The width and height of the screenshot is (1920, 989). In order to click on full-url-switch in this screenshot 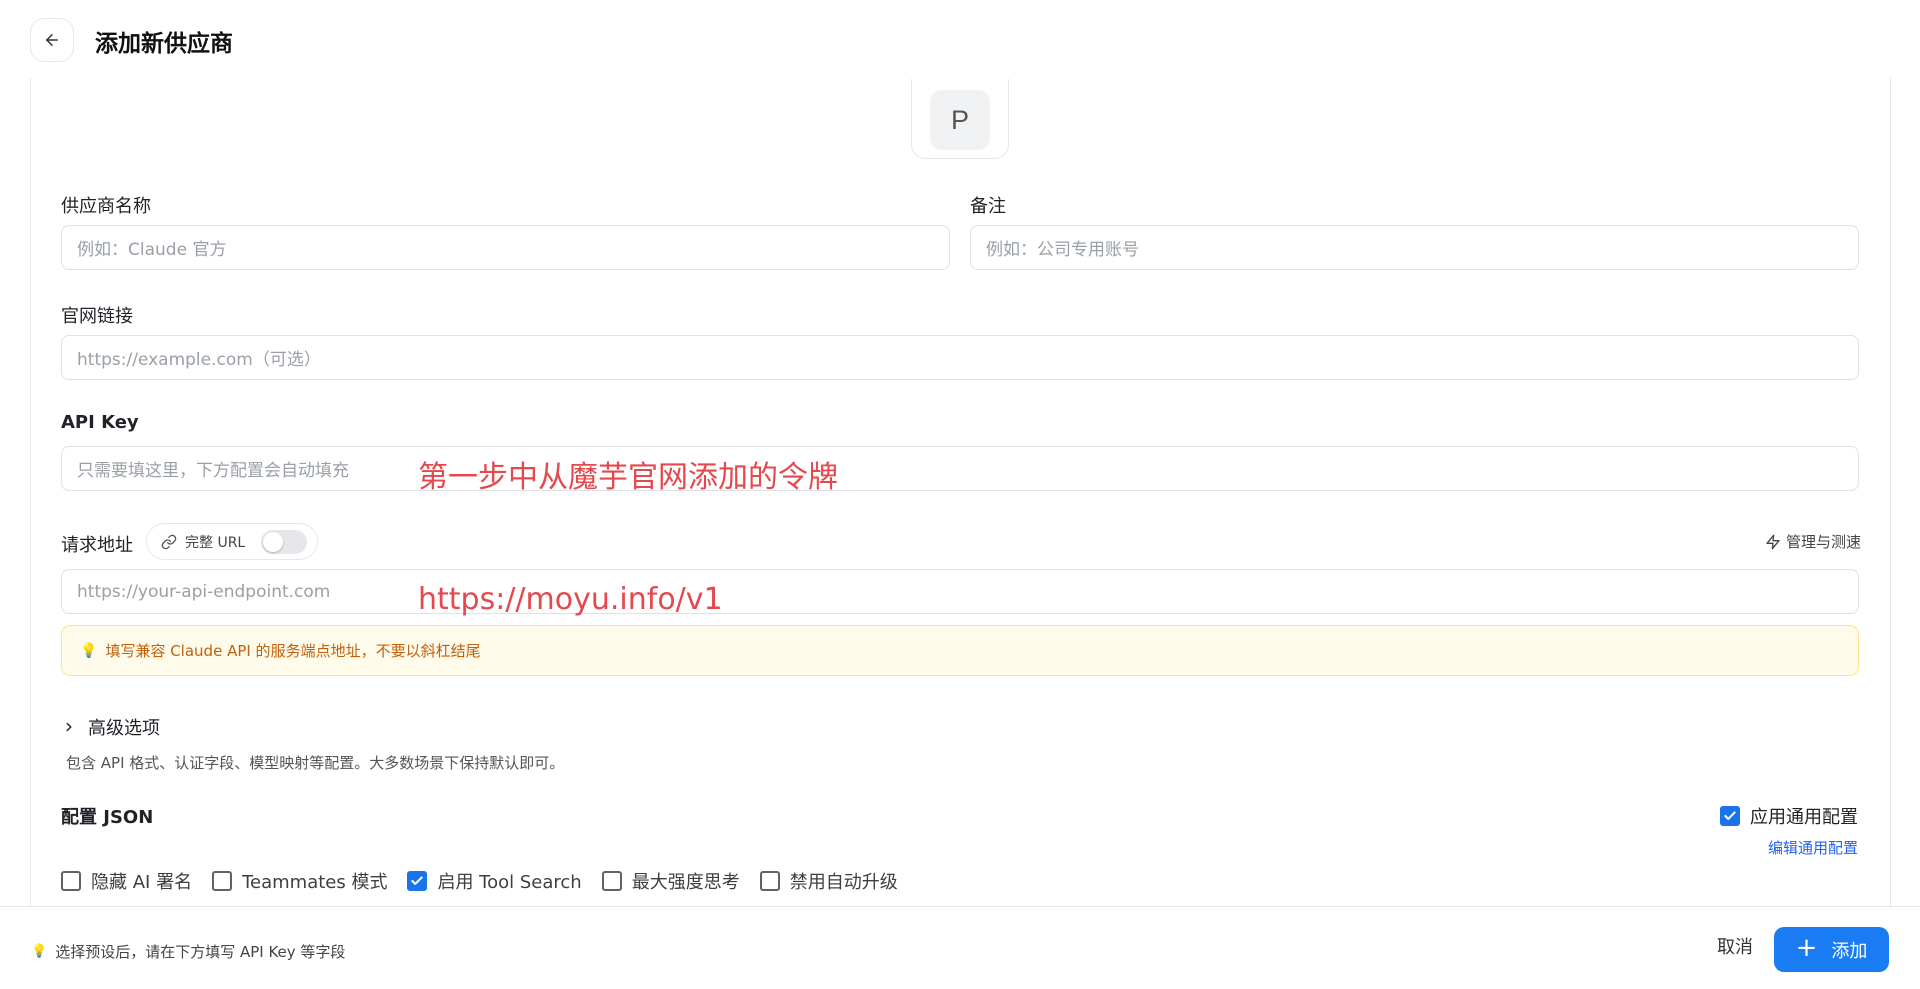, I will do `click(284, 542)`.